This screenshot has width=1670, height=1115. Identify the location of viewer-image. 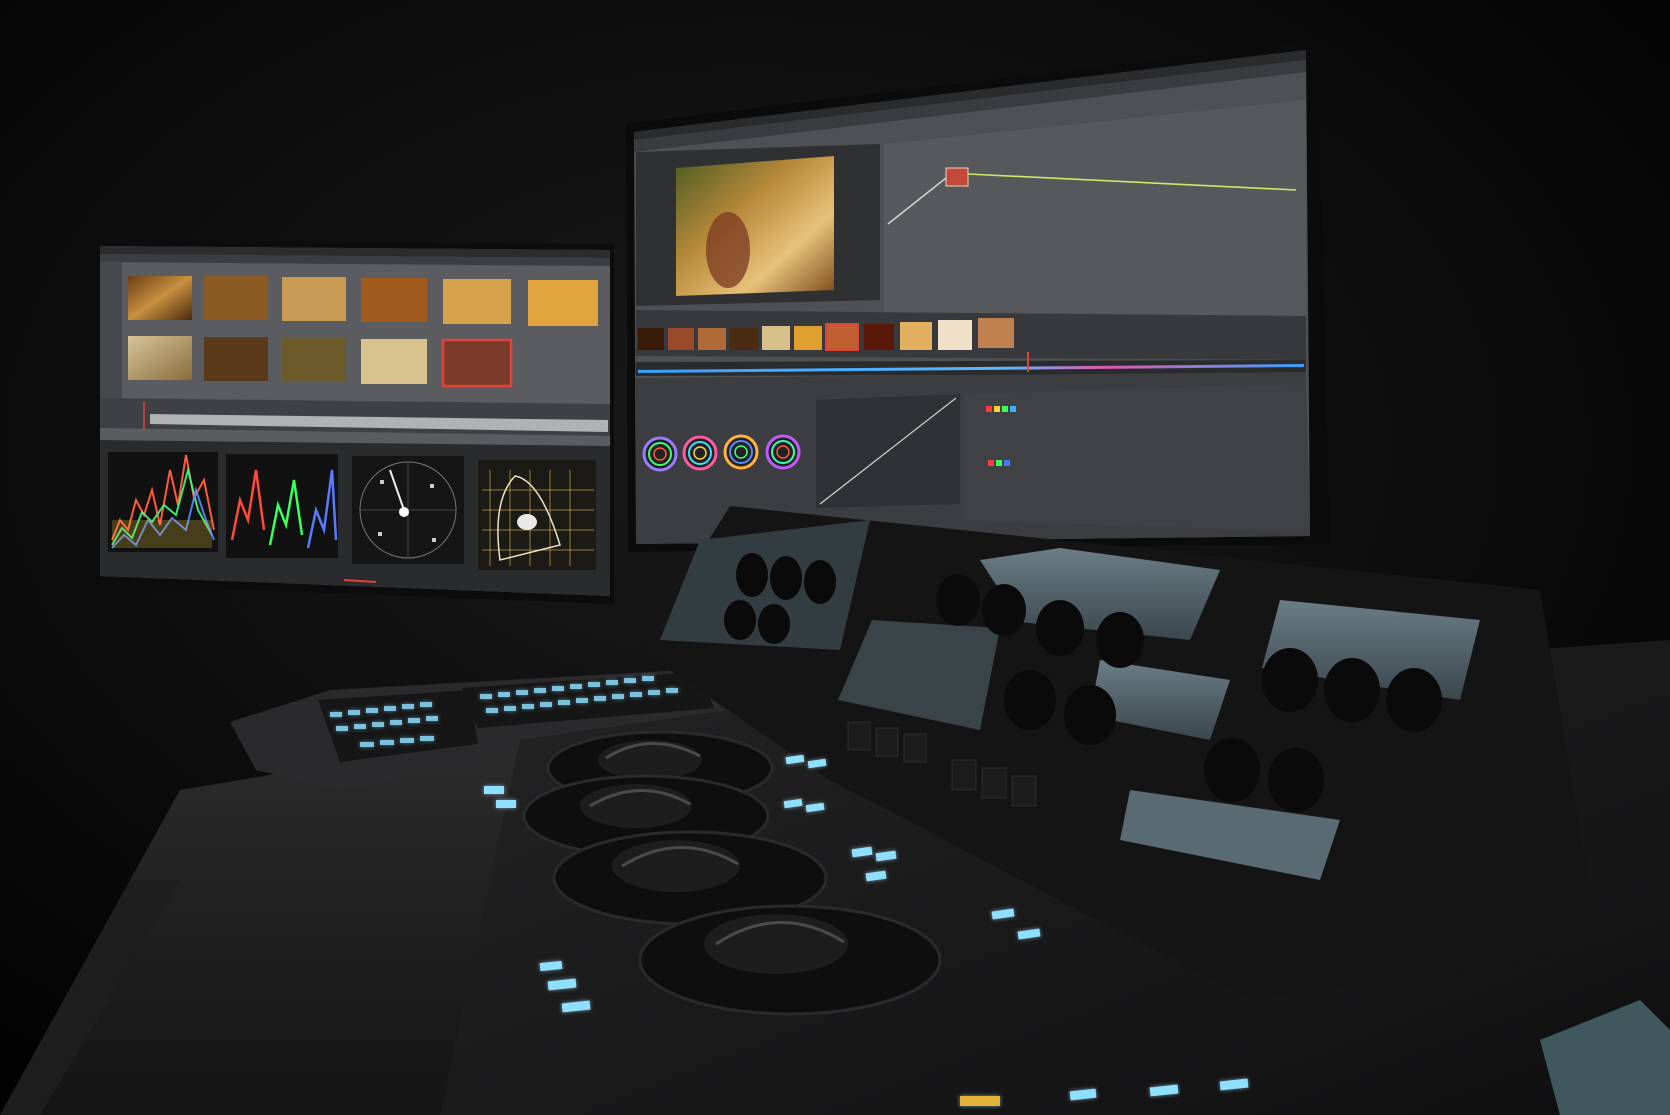
(755, 226).